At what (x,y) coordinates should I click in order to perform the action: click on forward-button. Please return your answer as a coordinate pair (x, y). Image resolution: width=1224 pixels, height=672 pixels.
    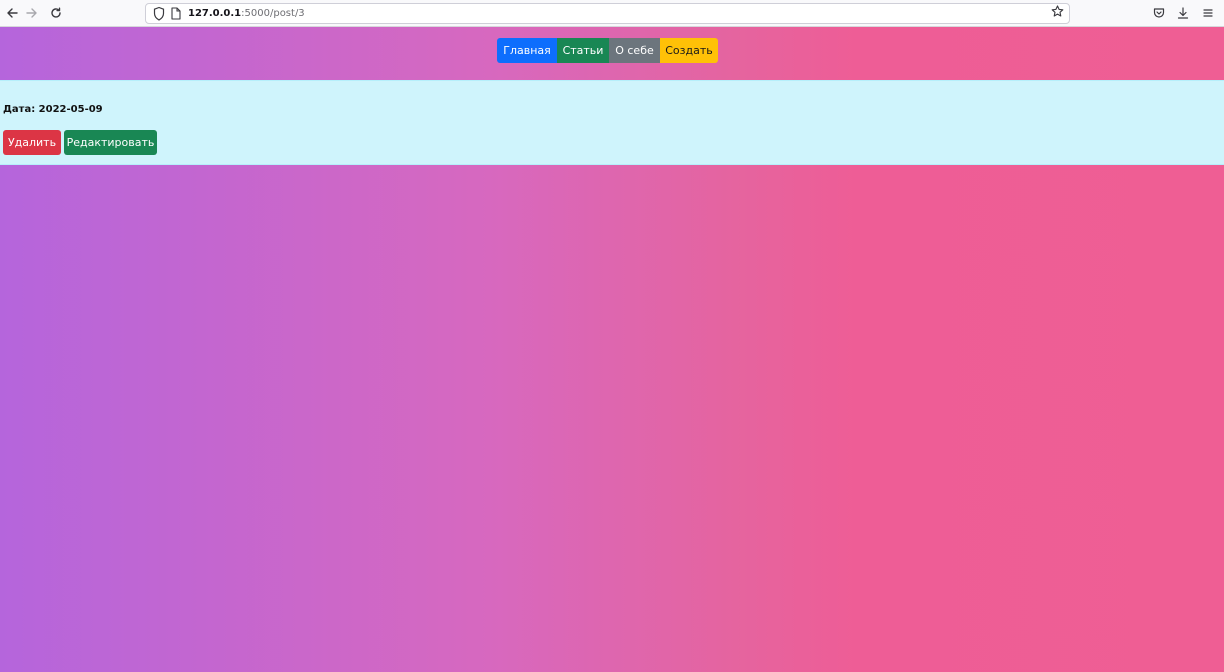
    Looking at the image, I should click on (32, 13).